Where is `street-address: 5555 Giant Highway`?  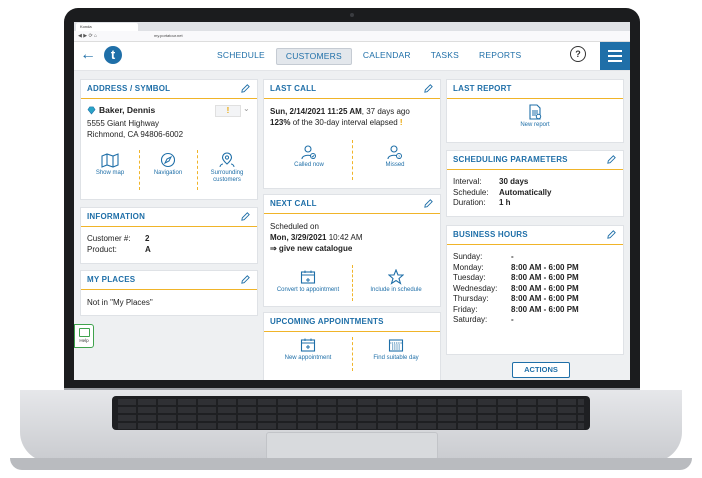 street-address: 5555 Giant Highway is located at coordinates (123, 123).